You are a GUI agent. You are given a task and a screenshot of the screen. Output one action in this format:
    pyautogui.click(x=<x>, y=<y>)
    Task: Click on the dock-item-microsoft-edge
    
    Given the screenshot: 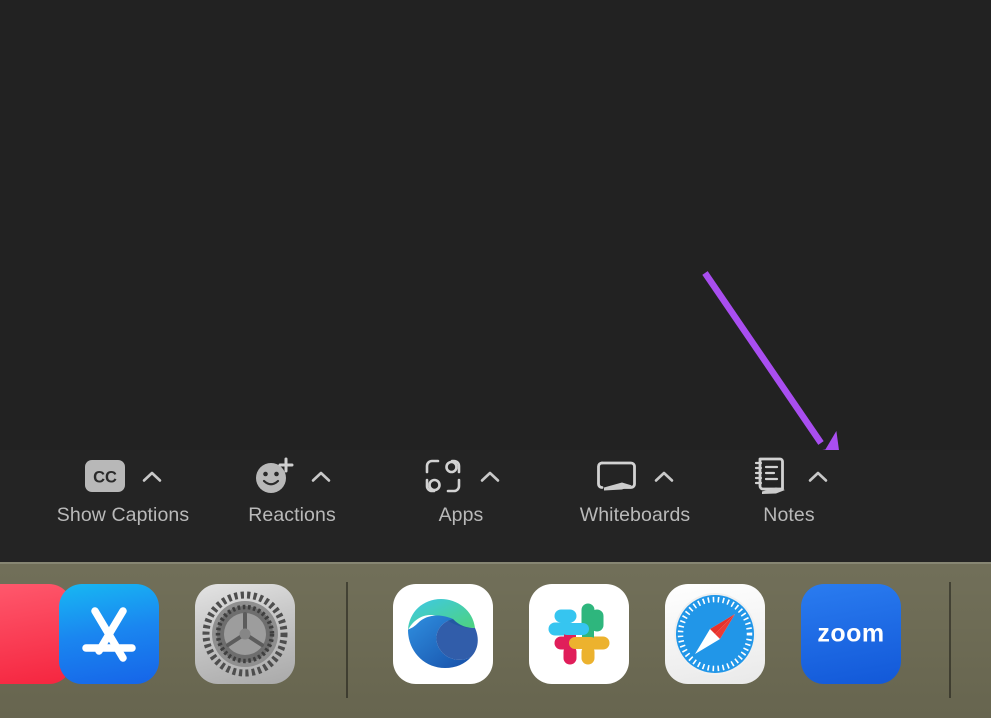 What is the action you would take?
    pyautogui.click(x=443, y=634)
    